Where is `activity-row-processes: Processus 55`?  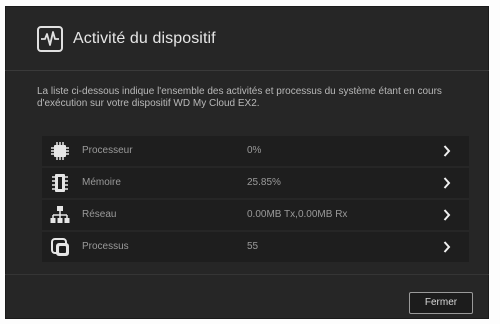
activity-row-processes: Processus 55 is located at coordinates (255, 247).